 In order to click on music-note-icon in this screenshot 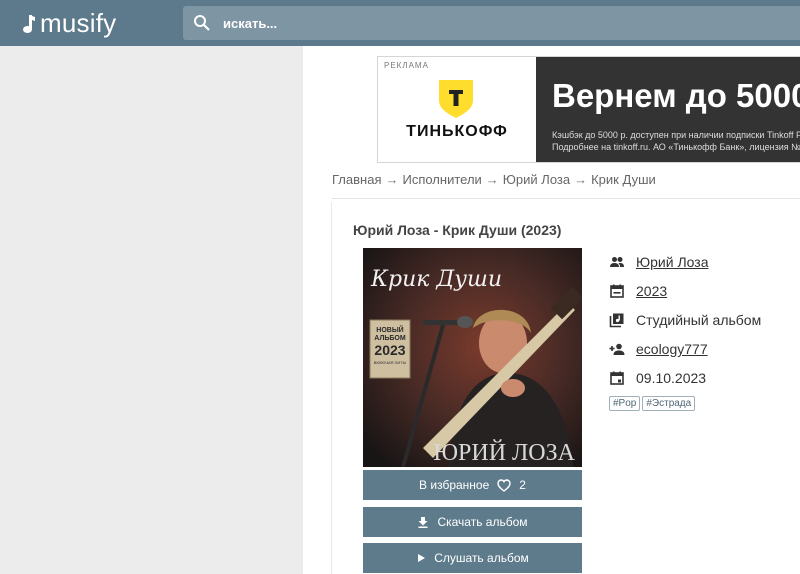, I will do `click(29, 23)`.